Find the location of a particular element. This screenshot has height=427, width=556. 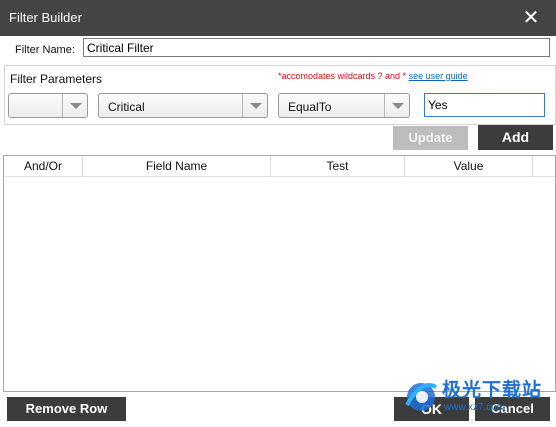

add-button: Add is located at coordinates (515, 137).